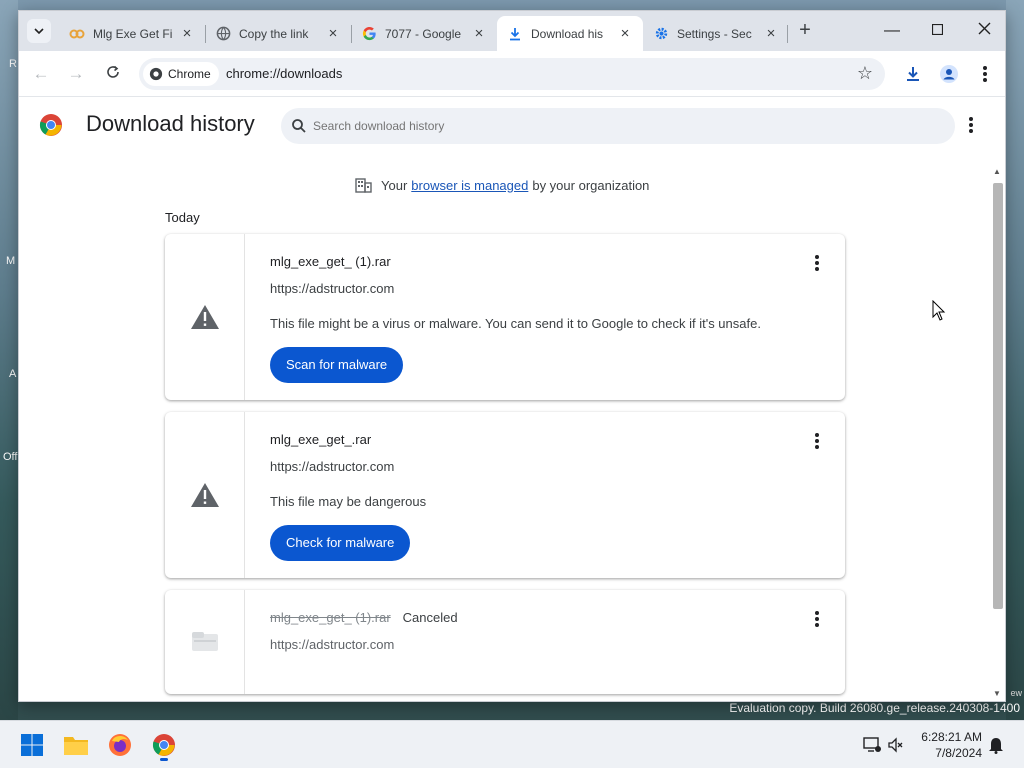 The height and width of the screenshot is (768, 1024). I want to click on folder-icon, so click(76, 746).